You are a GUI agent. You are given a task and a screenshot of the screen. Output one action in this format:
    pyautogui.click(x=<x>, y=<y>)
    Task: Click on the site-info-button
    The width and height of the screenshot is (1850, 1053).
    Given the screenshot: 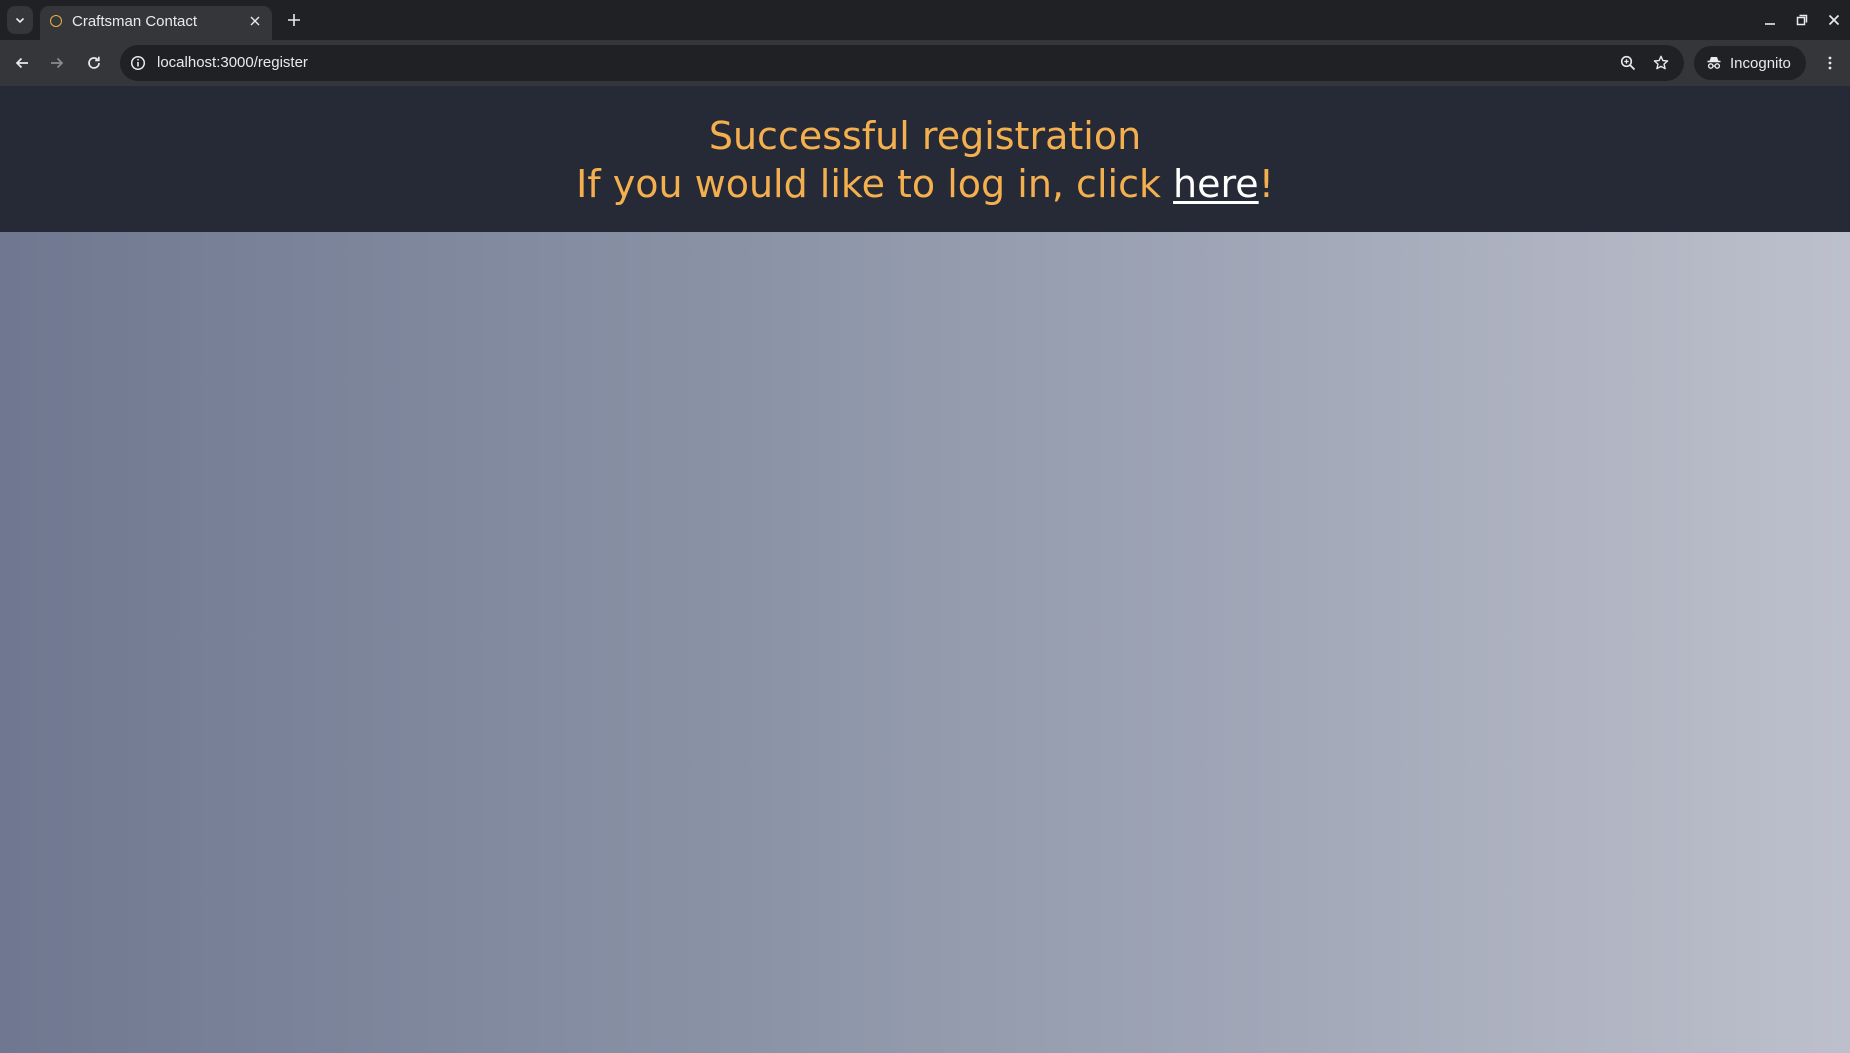 What is the action you would take?
    pyautogui.click(x=138, y=63)
    